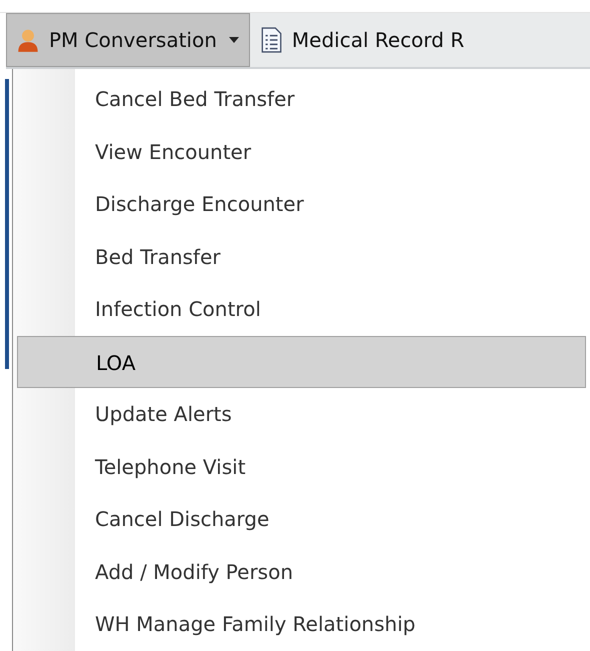 This screenshot has width=590, height=651. Describe the element at coordinates (301, 99) in the screenshot. I see `menu-item: Cancel Bed Transfer` at that location.